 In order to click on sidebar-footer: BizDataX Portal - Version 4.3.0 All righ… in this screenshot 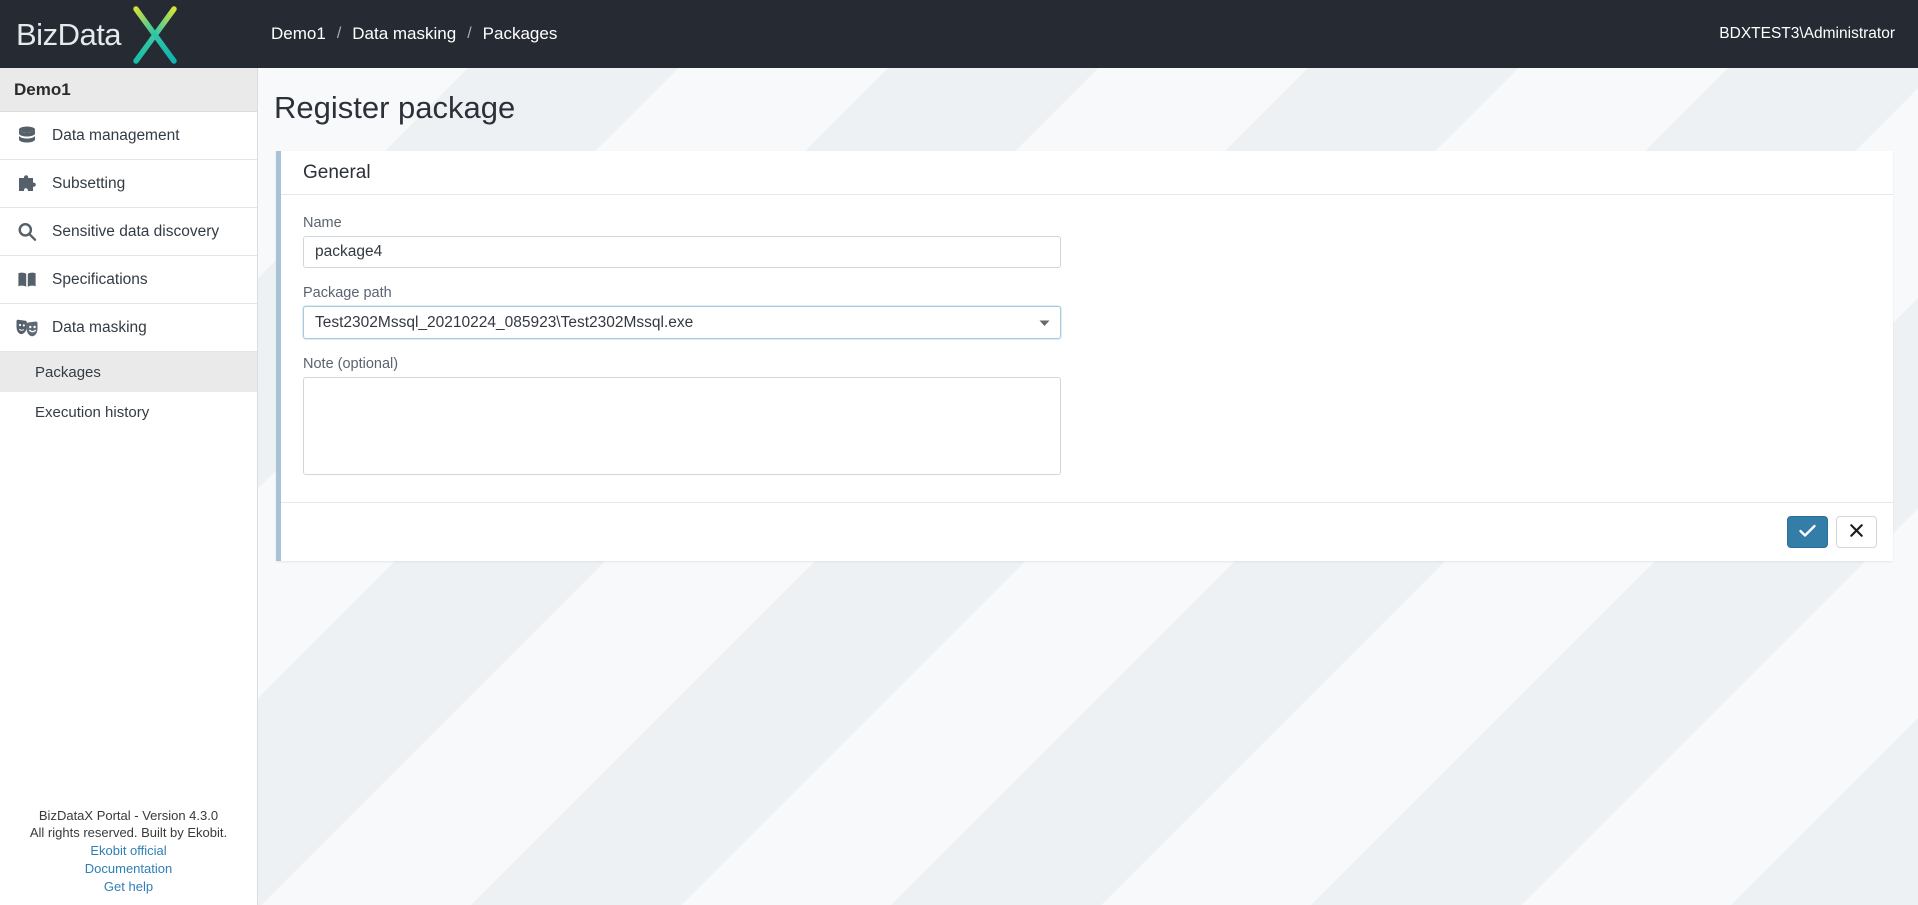, I will do `click(128, 852)`.